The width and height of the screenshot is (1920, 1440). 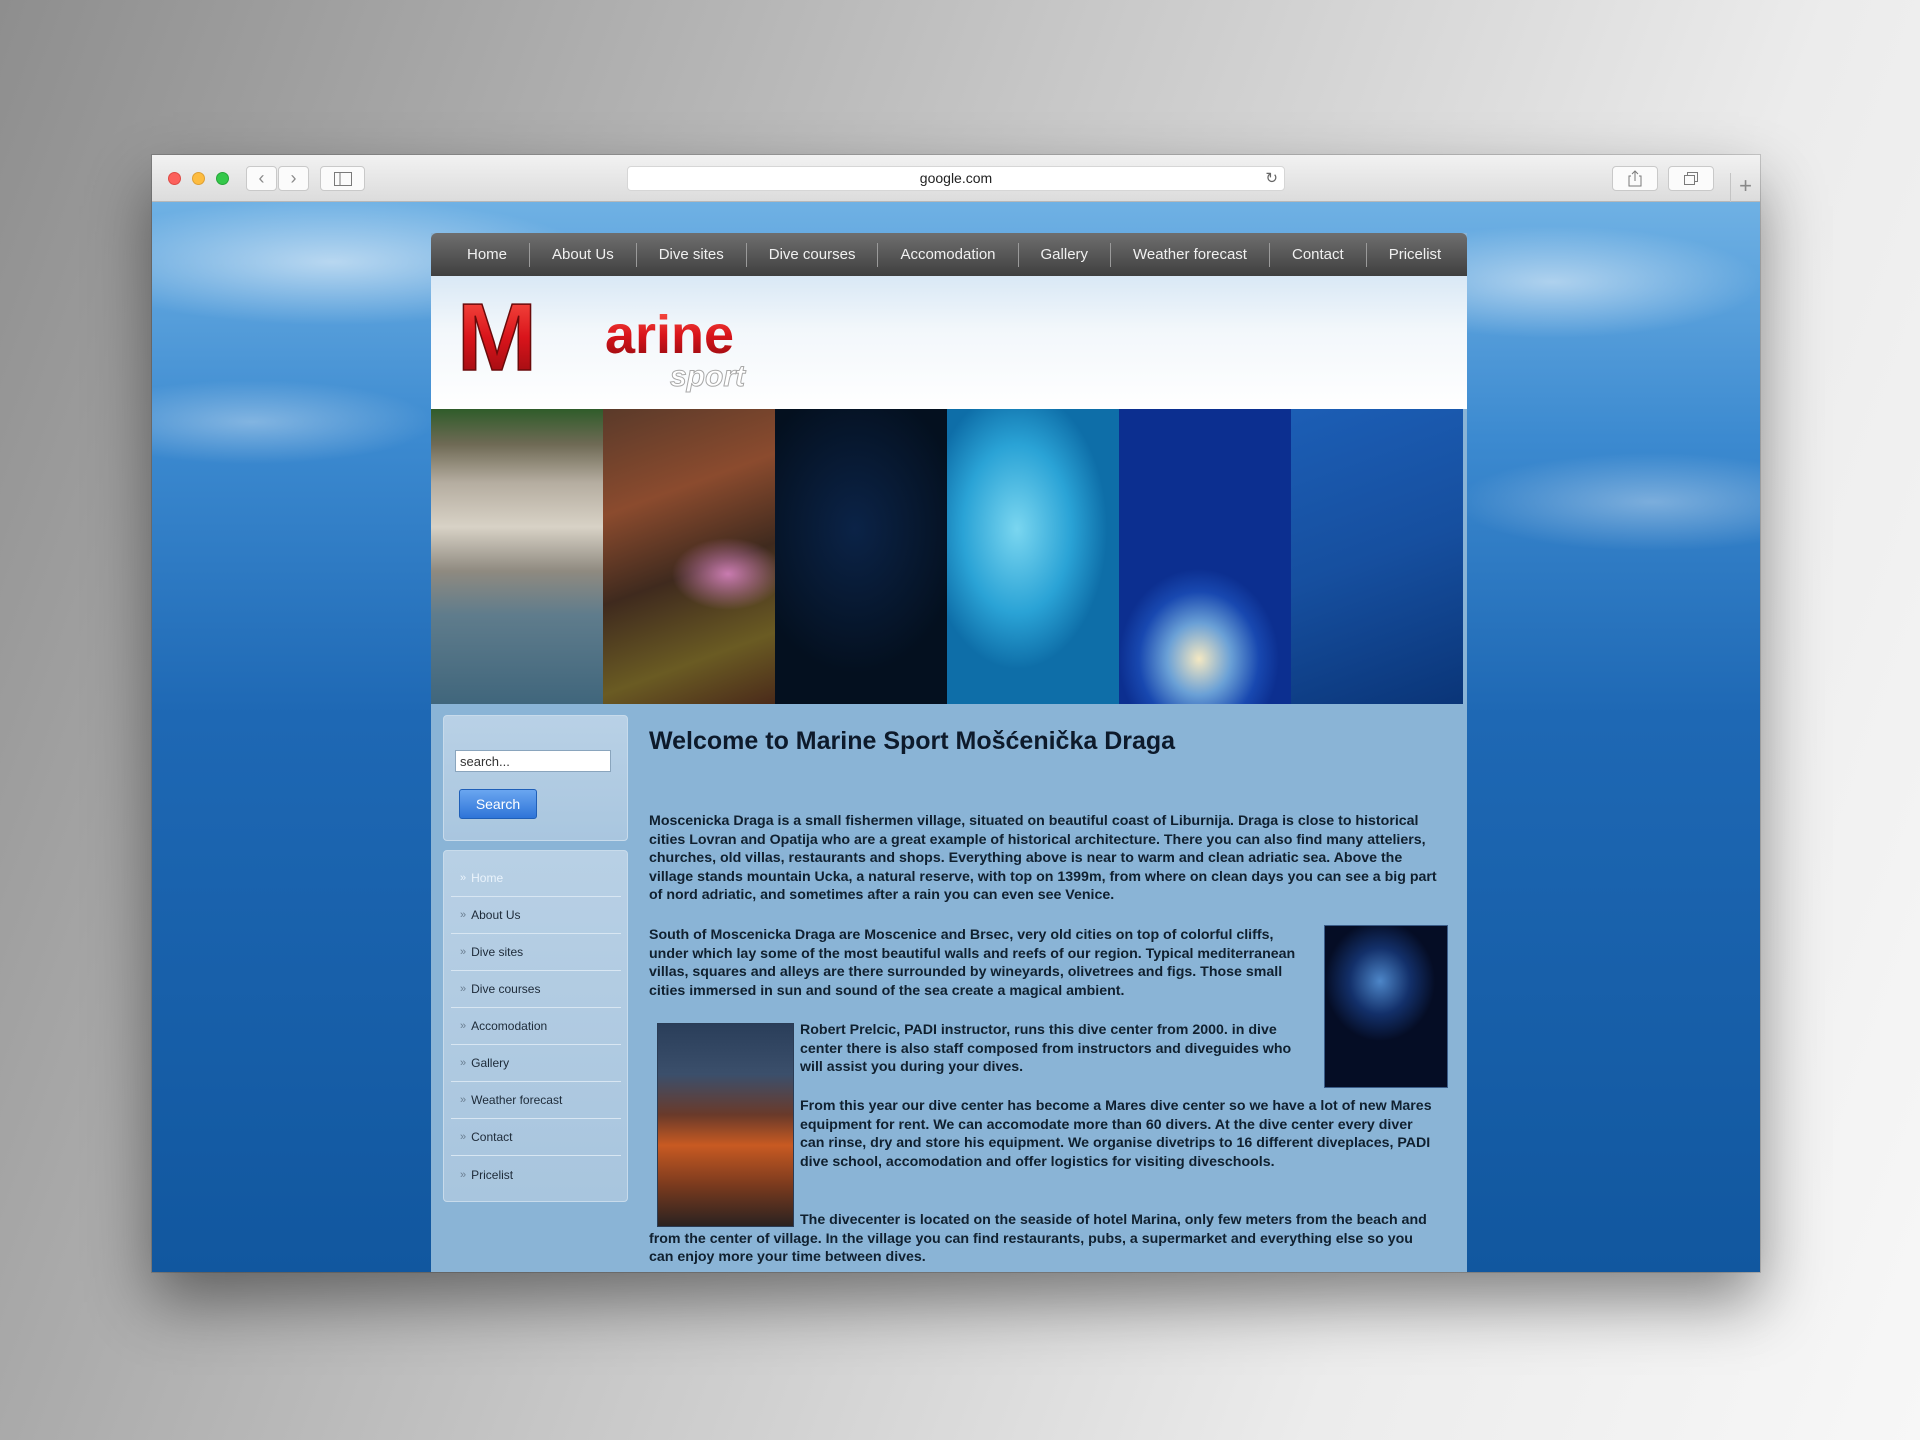 I want to click on banner-photo-wall, so click(x=1377, y=556).